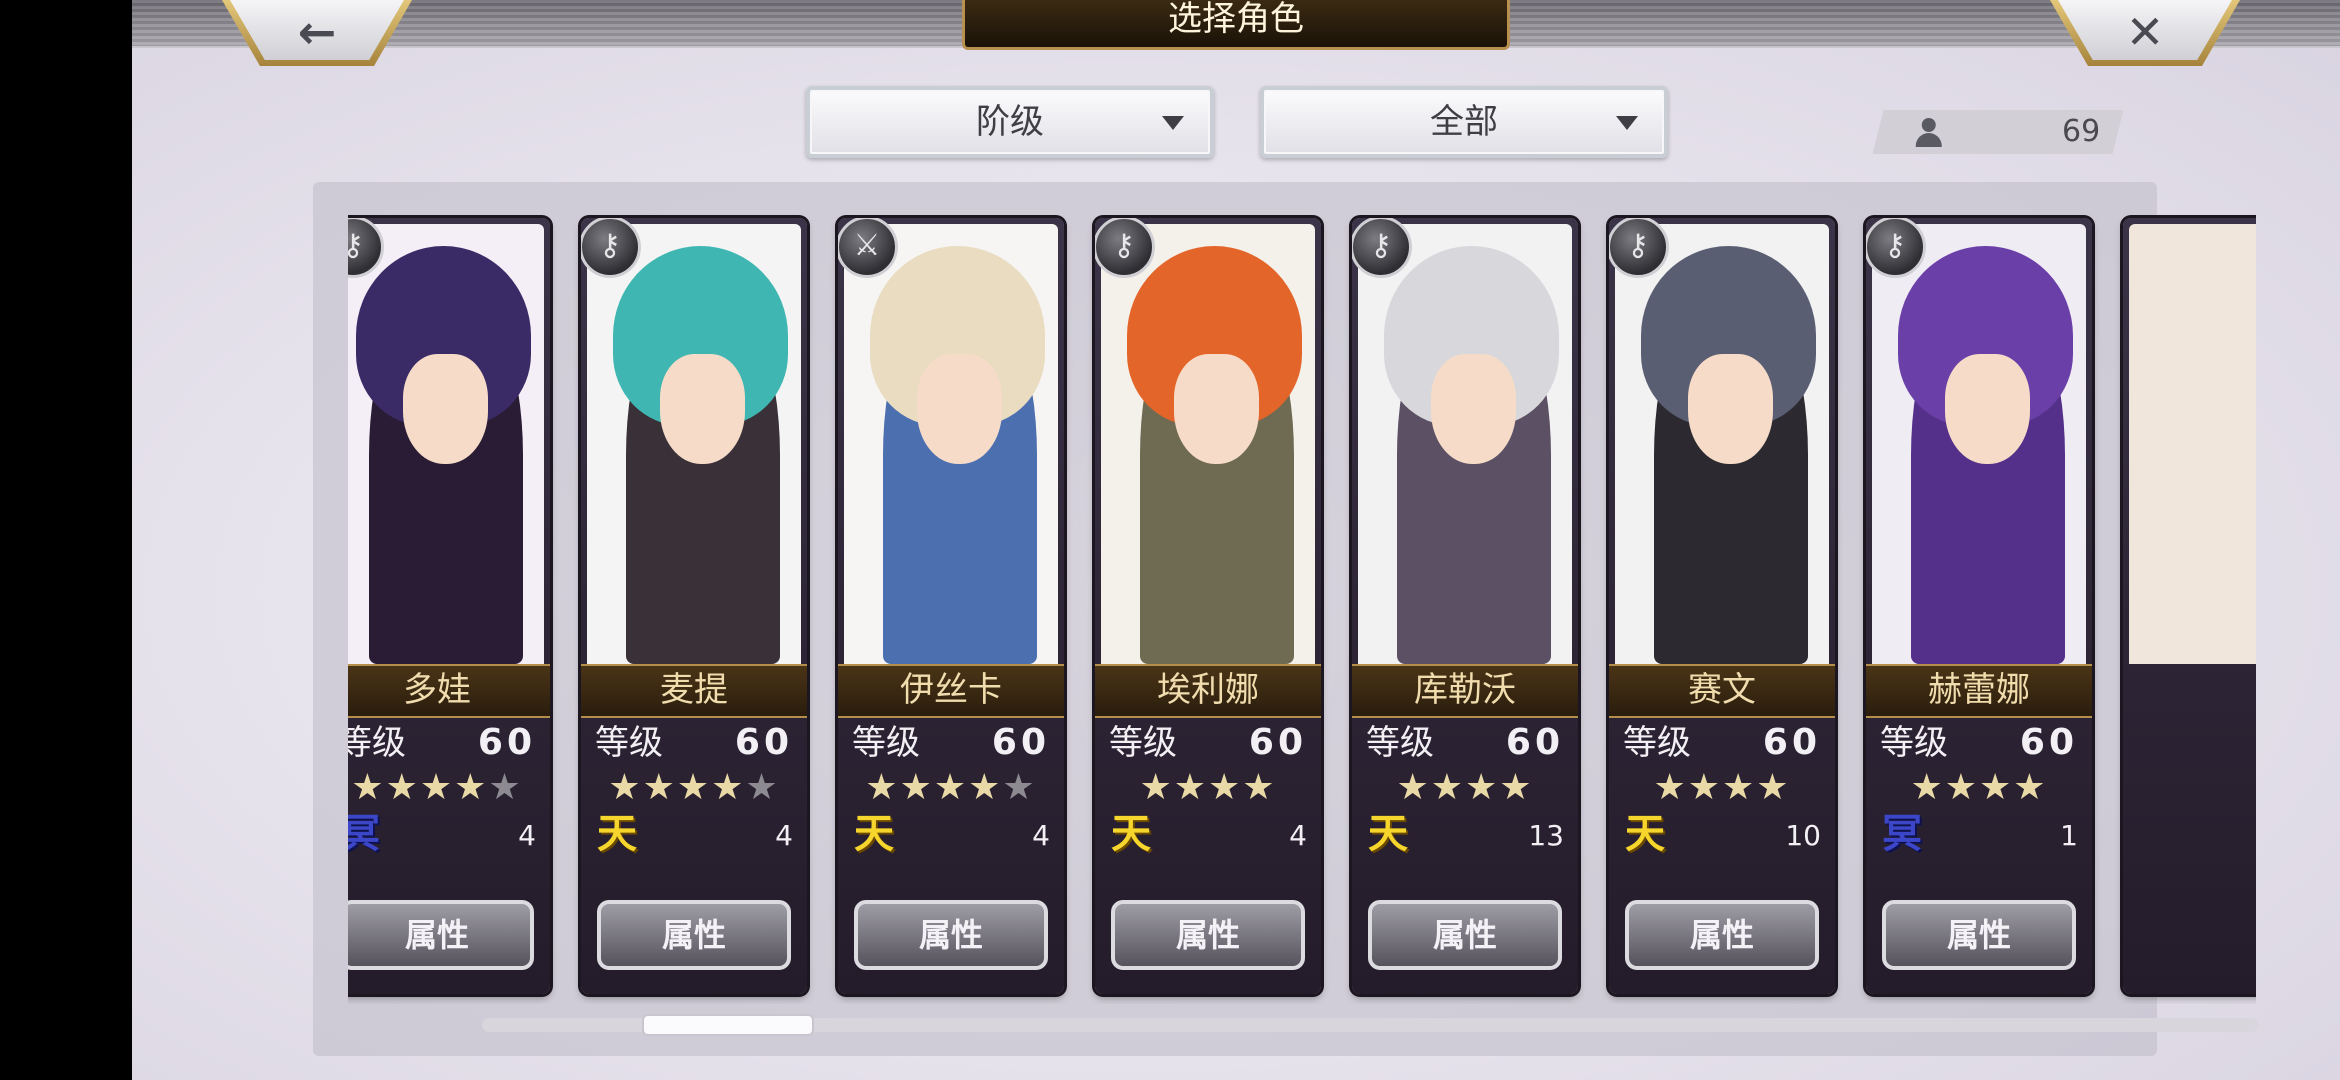  What do you see at coordinates (1236, 25) in the screenshot?
I see `page-title: 选择角色` at bounding box center [1236, 25].